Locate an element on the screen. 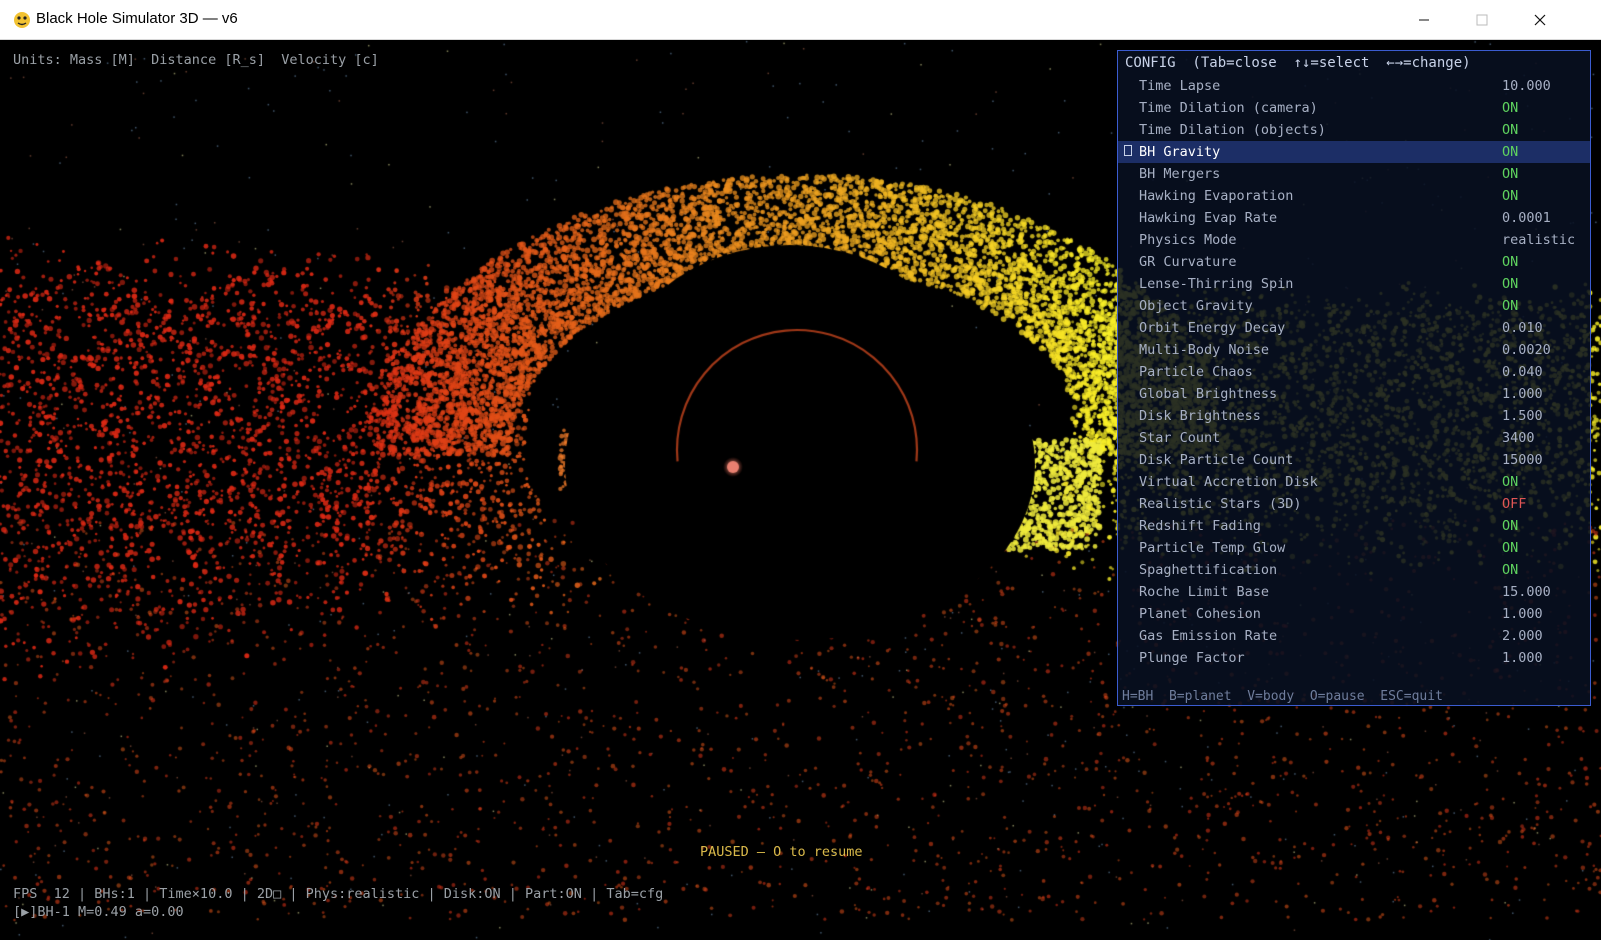 The height and width of the screenshot is (940, 1601). config-label: Particle Chaos is located at coordinates (1196, 372).